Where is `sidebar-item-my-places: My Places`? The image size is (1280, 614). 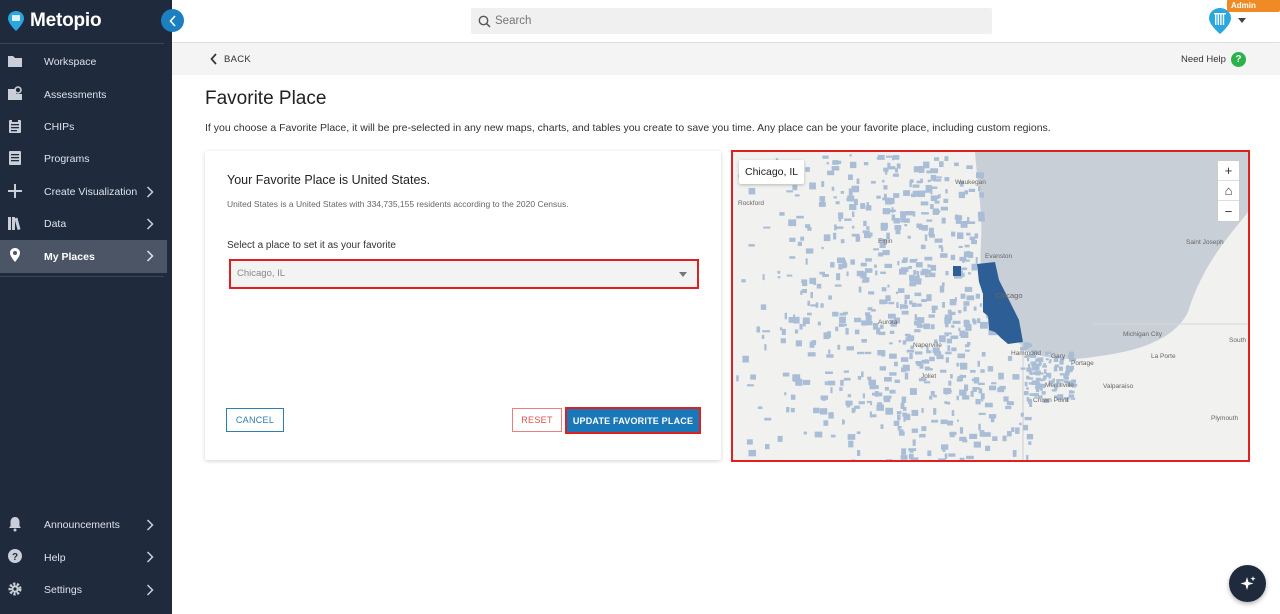
sidebar-item-my-places: My Places is located at coordinates (83, 256).